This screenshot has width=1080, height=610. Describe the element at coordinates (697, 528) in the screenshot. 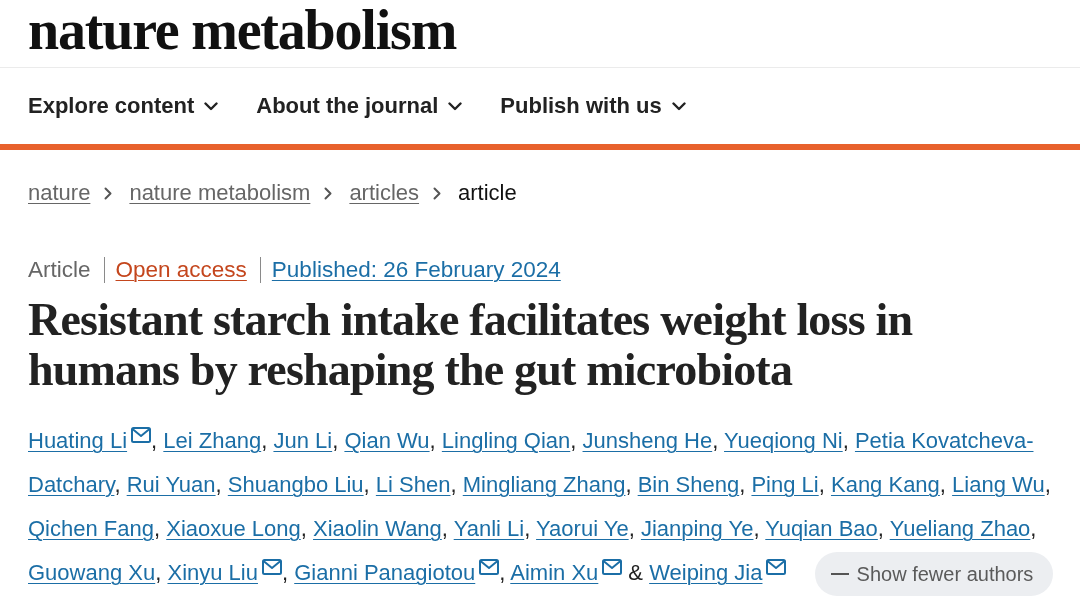

I see `author-link: Jianping Ye` at that location.